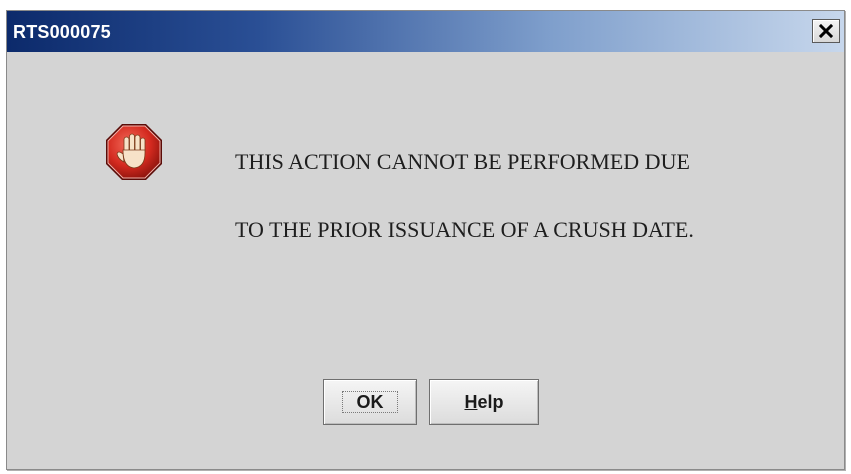 This screenshot has width=851, height=474. I want to click on help-mnemonic: H, so click(471, 401).